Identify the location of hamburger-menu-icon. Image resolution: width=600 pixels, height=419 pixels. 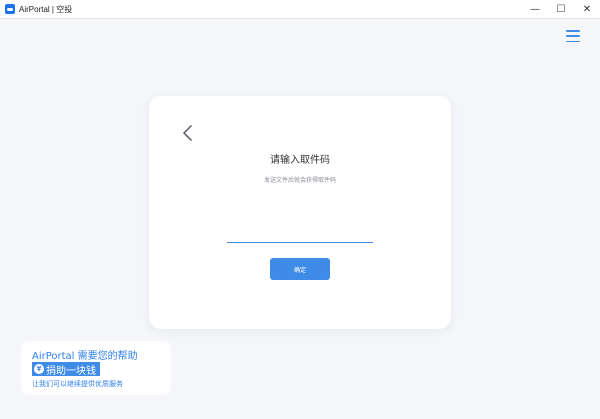
(573, 36).